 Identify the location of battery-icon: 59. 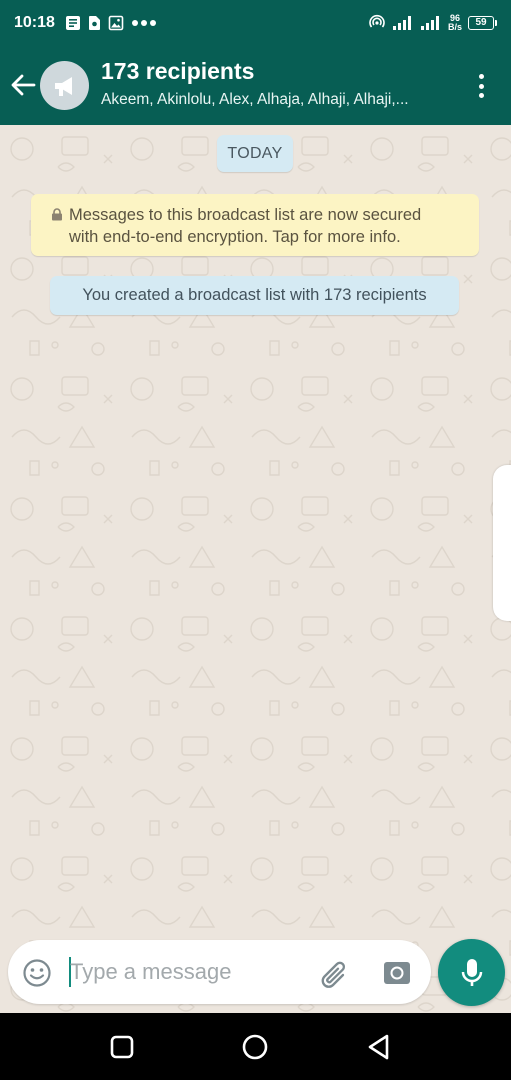
(482, 23).